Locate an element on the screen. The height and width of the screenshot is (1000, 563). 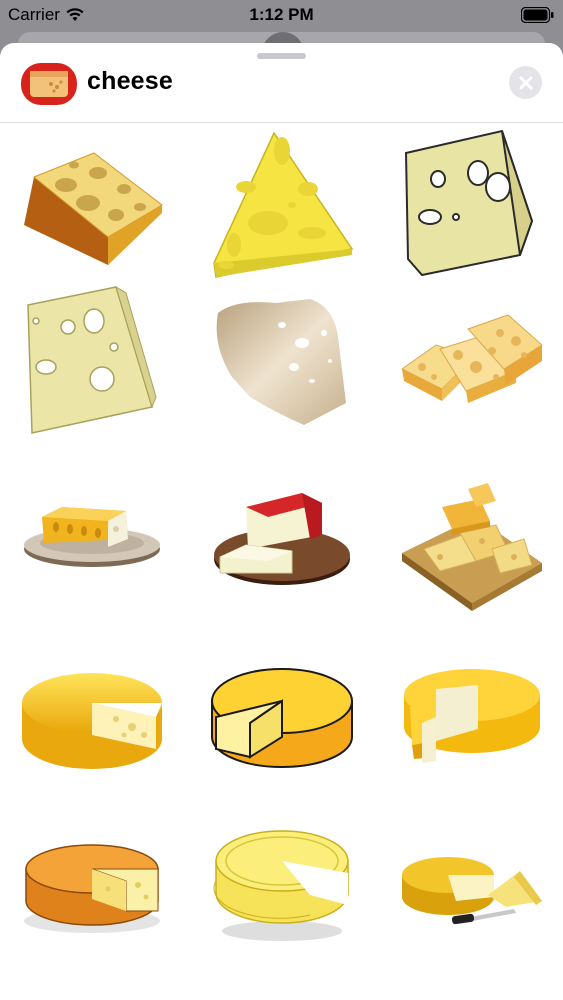
sticker-cheese-wheel-orange is located at coordinates (91, 894).